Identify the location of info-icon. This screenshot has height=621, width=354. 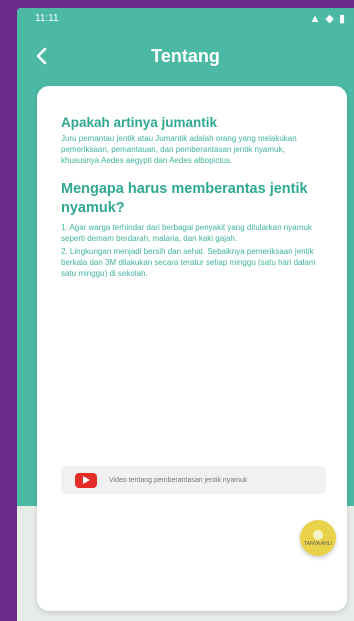
(318, 534).